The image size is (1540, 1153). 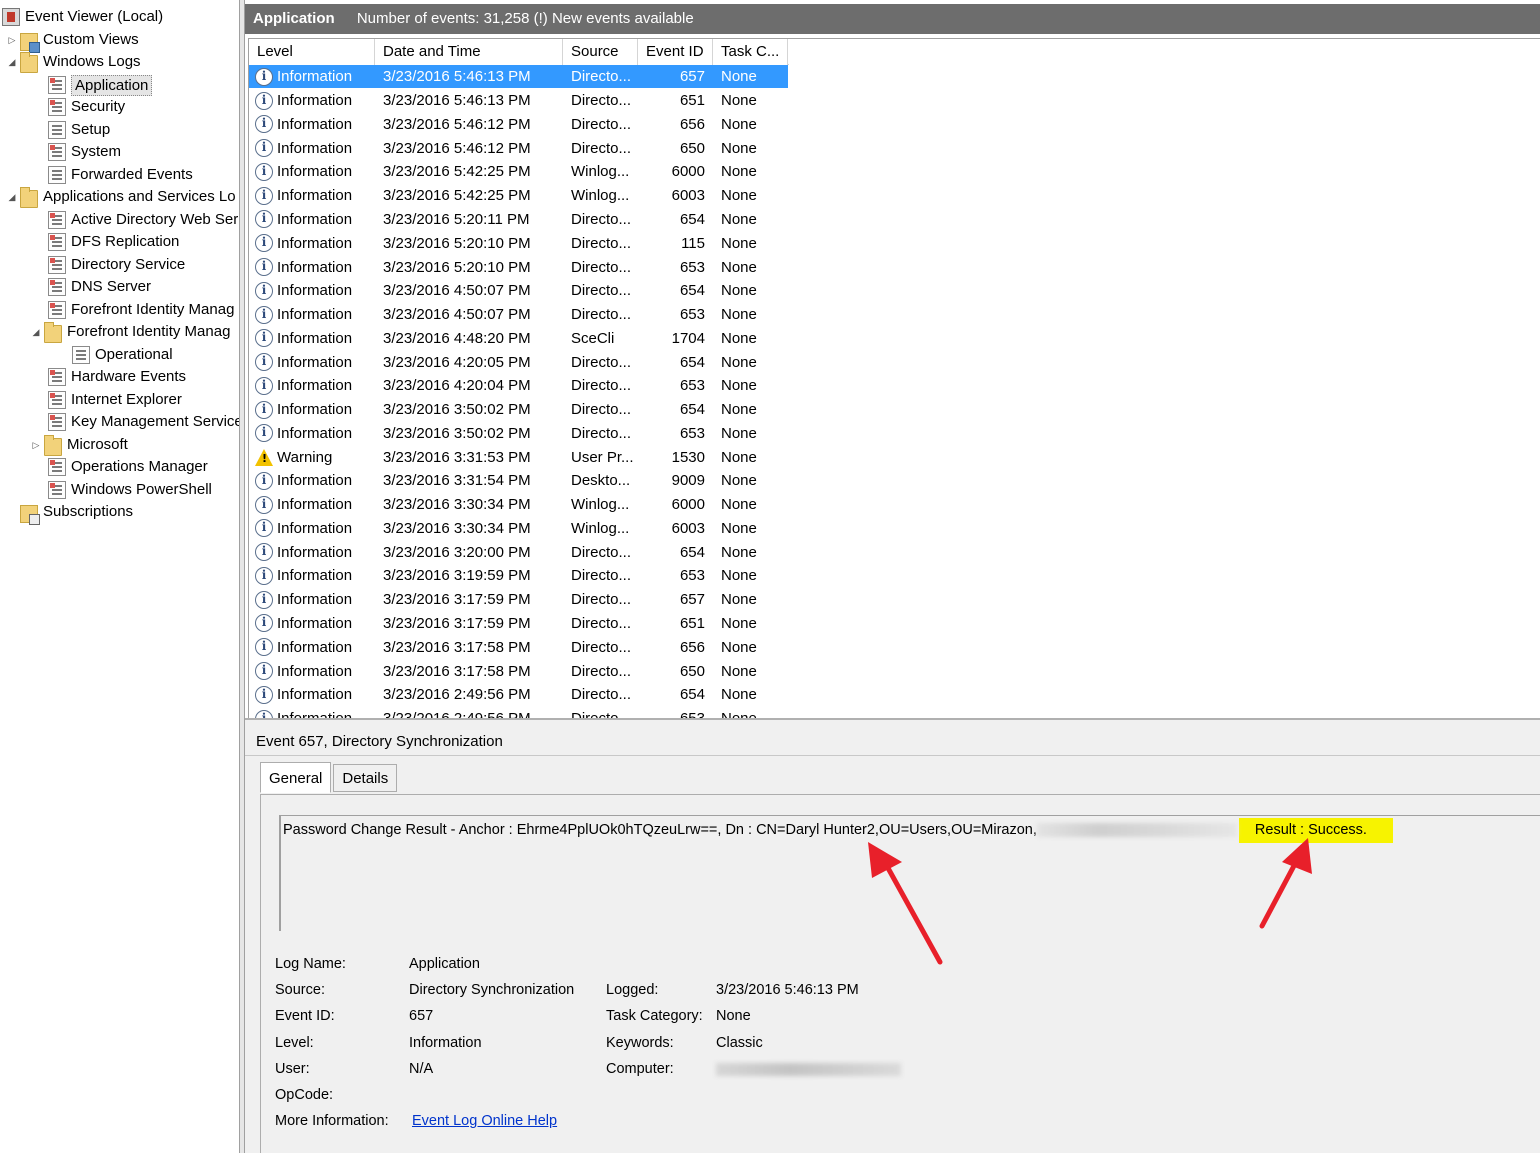 What do you see at coordinates (121, 197) in the screenshot?
I see `tree-item-apps-services: ◢ Applications and Services Lo` at bounding box center [121, 197].